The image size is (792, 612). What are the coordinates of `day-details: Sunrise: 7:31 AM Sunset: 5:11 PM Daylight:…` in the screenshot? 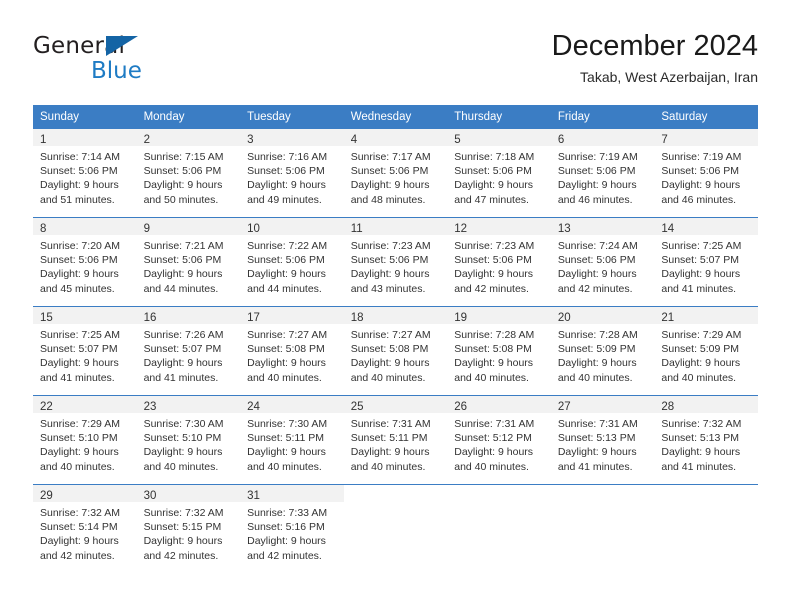 It's located at (396, 443).